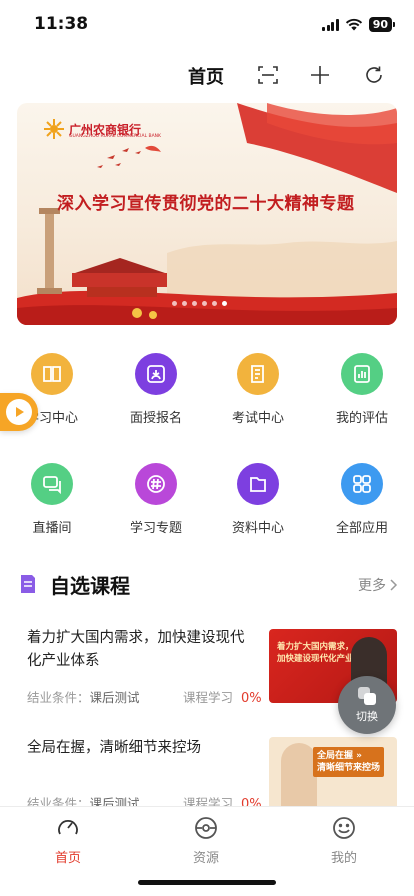  Describe the element at coordinates (343, 858) in the screenshot. I see `tab-label: 我的` at that location.